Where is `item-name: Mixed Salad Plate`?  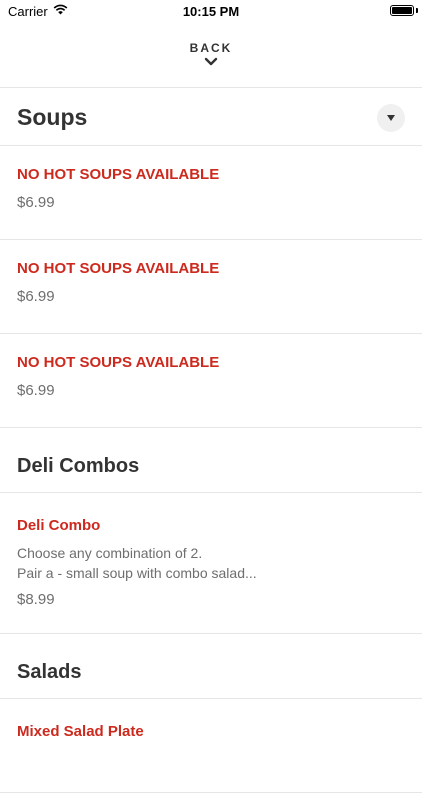
item-name: Mixed Salad Plate is located at coordinates (80, 731).